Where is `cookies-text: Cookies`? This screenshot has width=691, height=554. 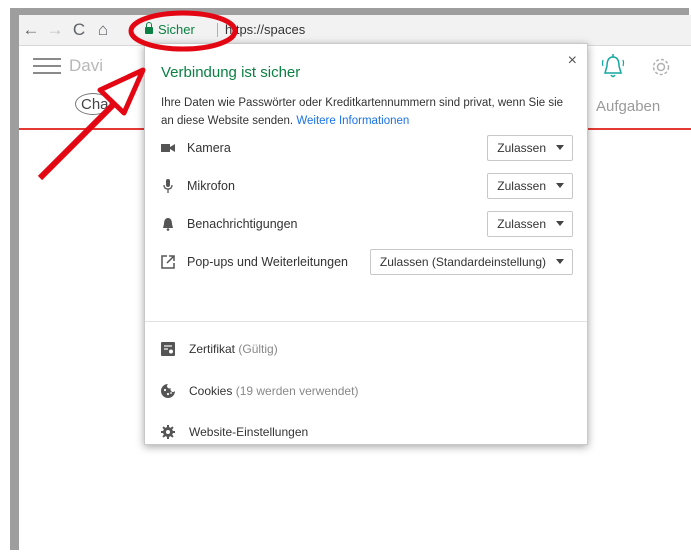
cookies-text: Cookies is located at coordinates (211, 391).